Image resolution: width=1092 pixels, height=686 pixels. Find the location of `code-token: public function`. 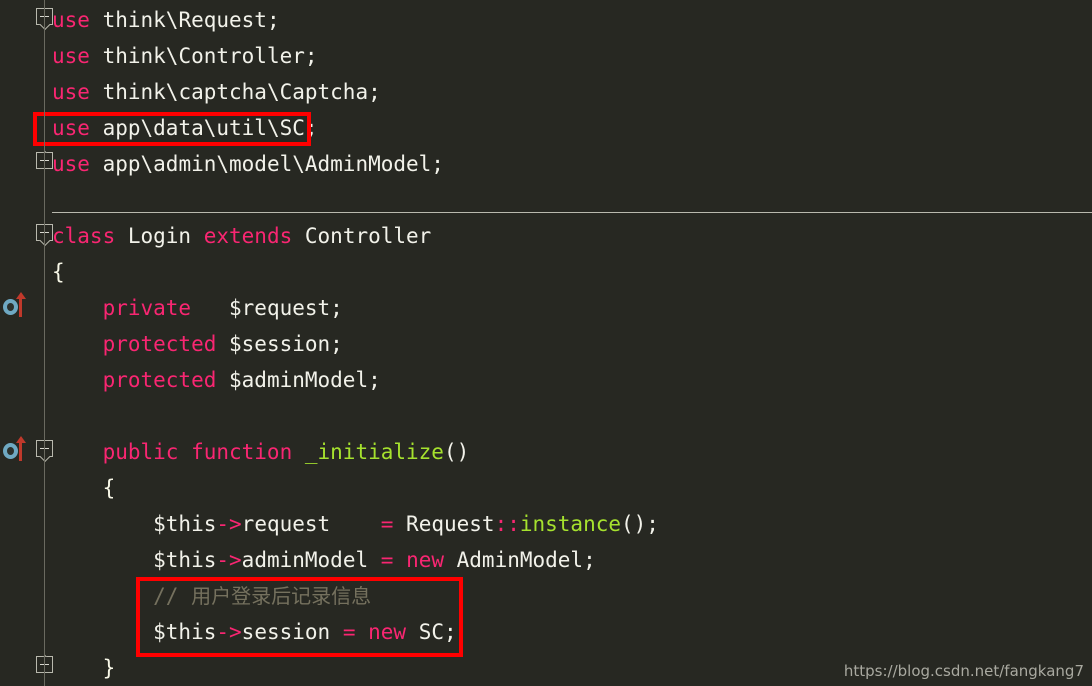

code-token: public function is located at coordinates (178, 452).